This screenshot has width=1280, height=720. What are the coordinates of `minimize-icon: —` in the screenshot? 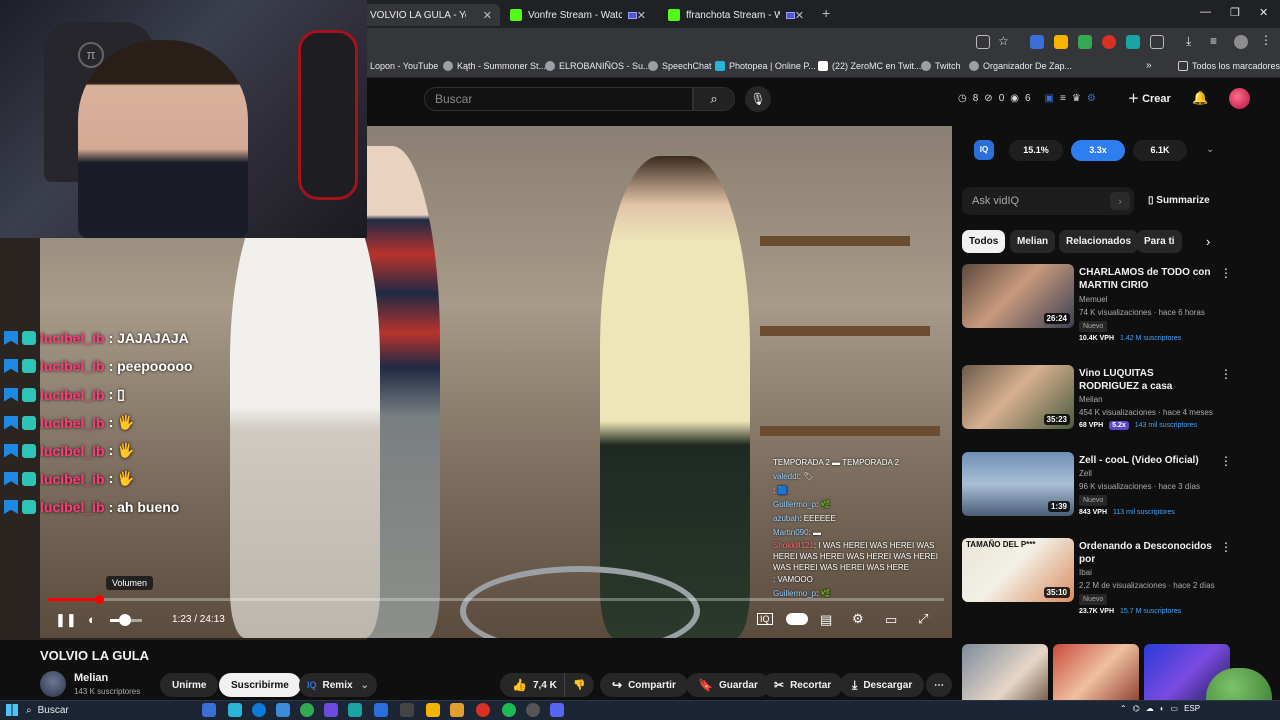 It's located at (1205, 12).